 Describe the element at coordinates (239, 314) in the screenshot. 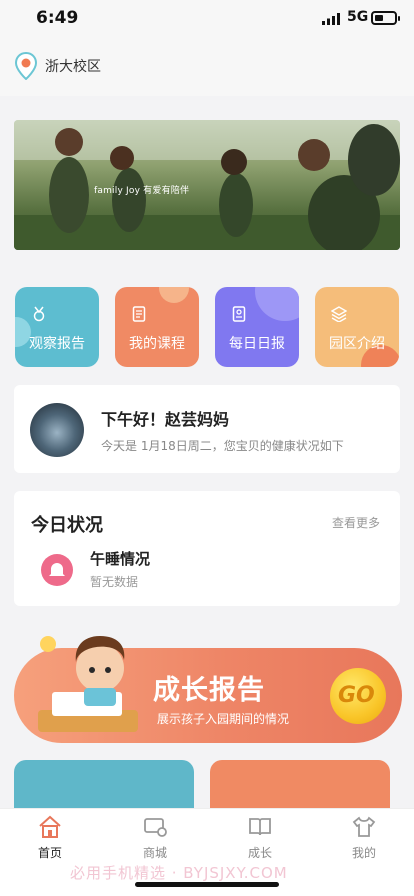

I see `report-icon` at that location.